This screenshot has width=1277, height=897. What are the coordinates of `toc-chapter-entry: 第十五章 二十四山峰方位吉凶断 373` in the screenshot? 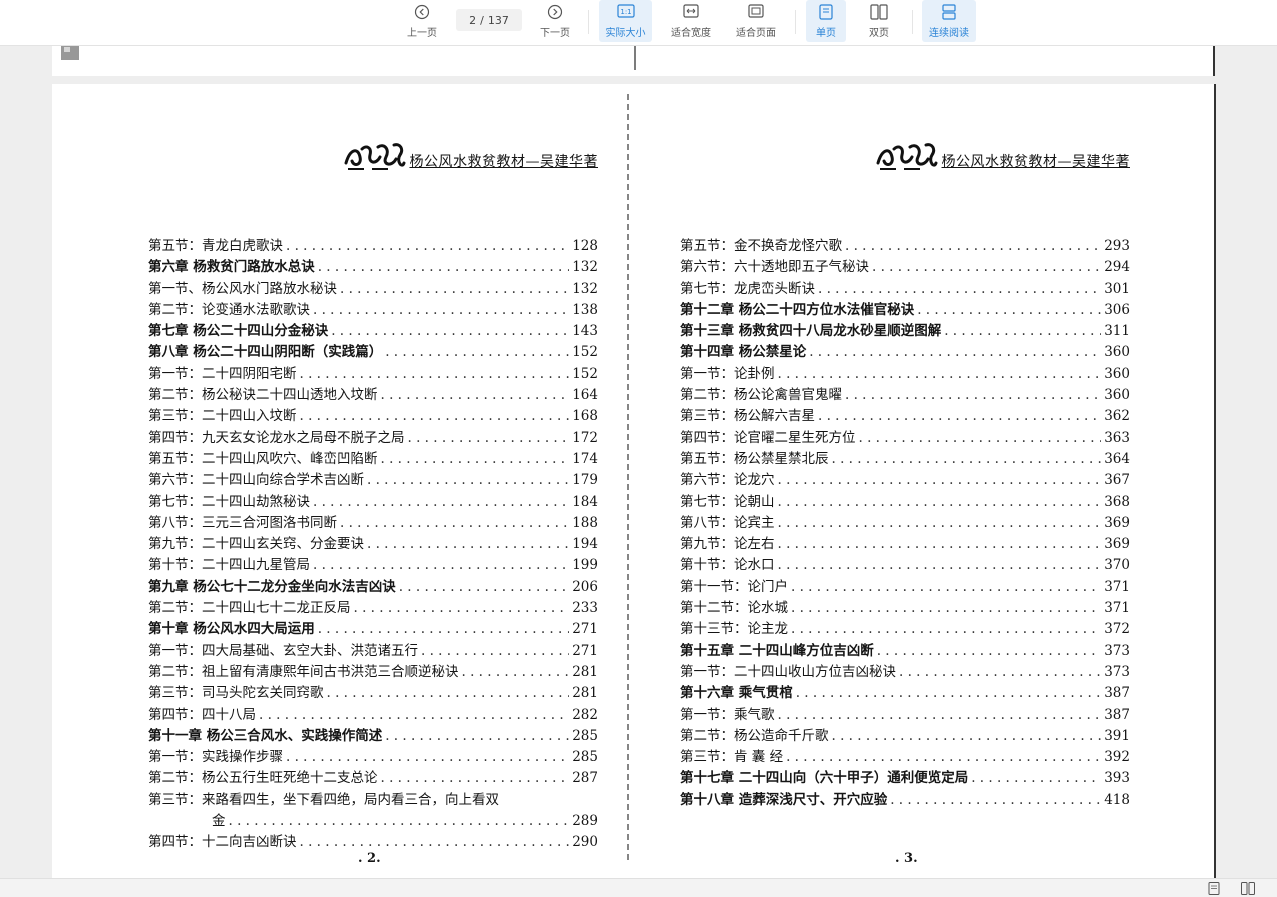 It's located at (905, 649).